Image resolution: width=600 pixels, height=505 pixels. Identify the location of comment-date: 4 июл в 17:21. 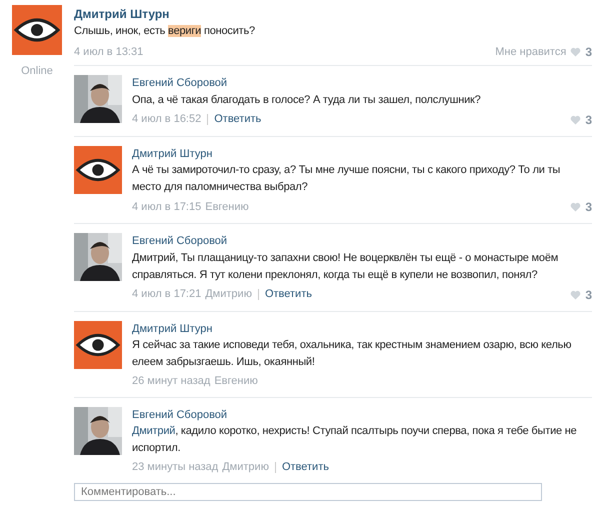
(167, 294).